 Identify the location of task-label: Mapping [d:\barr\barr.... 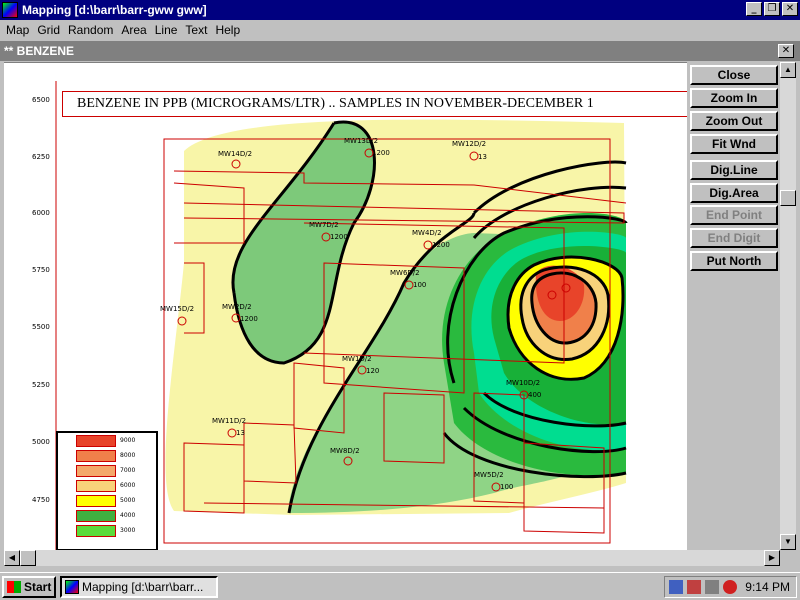
(143, 587).